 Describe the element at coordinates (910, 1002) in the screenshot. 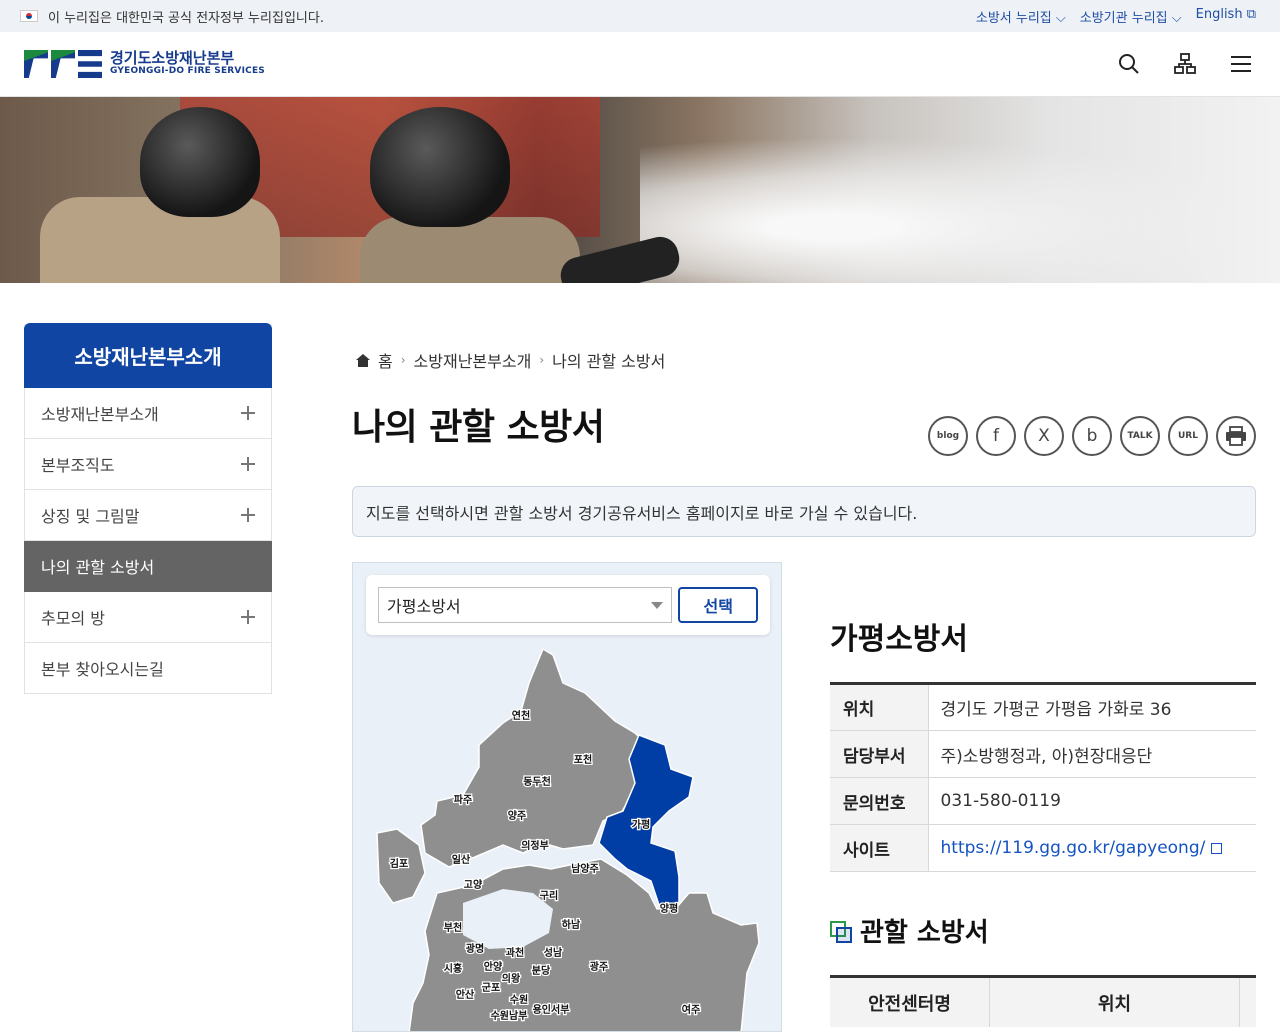

I see `column-header-center: 안전센터명` at that location.